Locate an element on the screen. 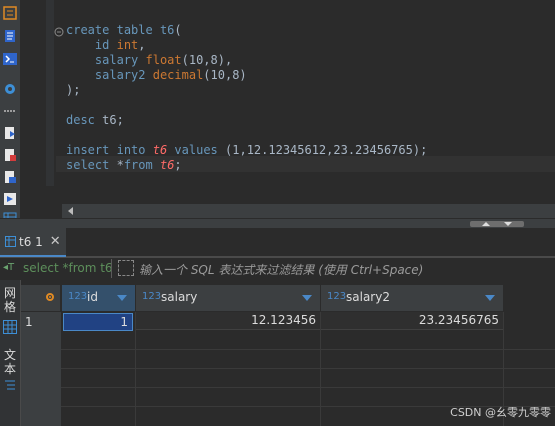 This screenshot has width=555, height=426. left-toolbar is located at coordinates (10, 114).